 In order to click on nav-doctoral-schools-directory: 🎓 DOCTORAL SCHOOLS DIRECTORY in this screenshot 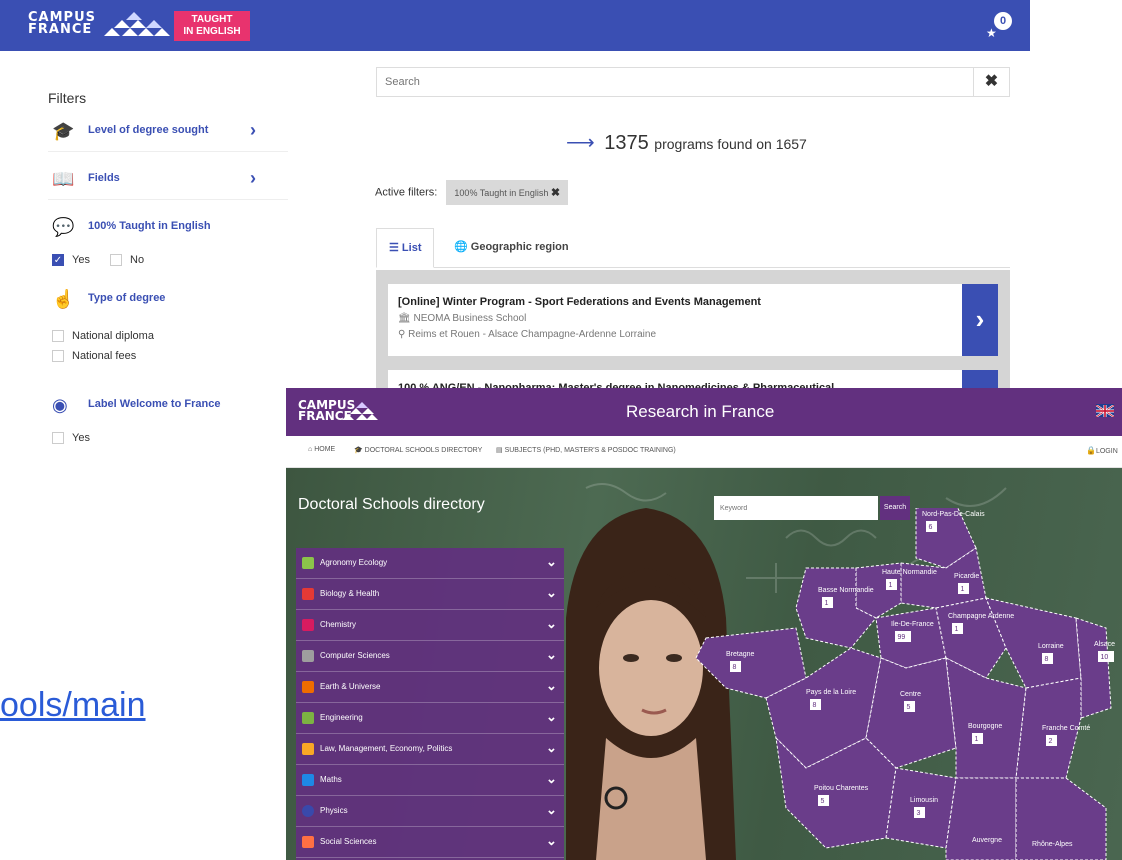, I will do `click(418, 450)`.